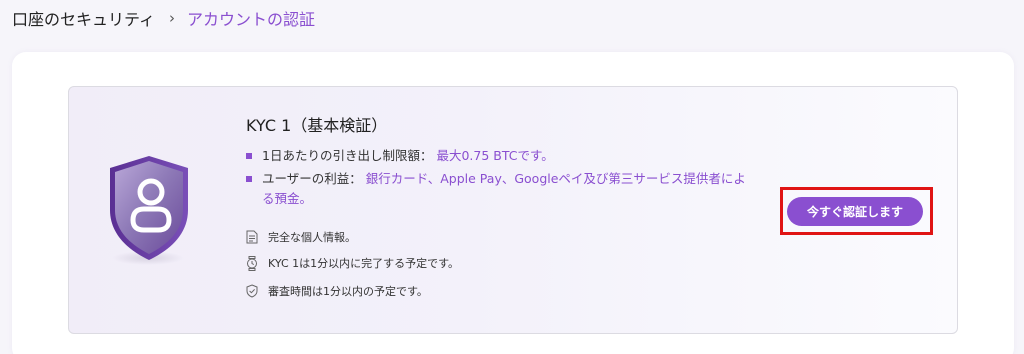 Image resolution: width=1024 pixels, height=354 pixels. Describe the element at coordinates (163, 18) in the screenshot. I see `breadcrumb: 口座のセキュリティ › アカウントの認証` at that location.